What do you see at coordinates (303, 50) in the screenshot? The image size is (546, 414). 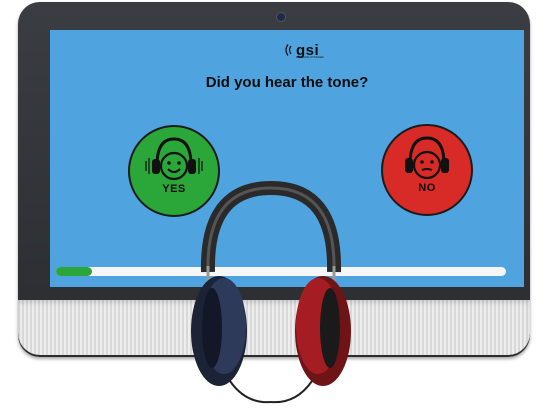 I see `gsi-logo: gsi GRASON-STADLER` at bounding box center [303, 50].